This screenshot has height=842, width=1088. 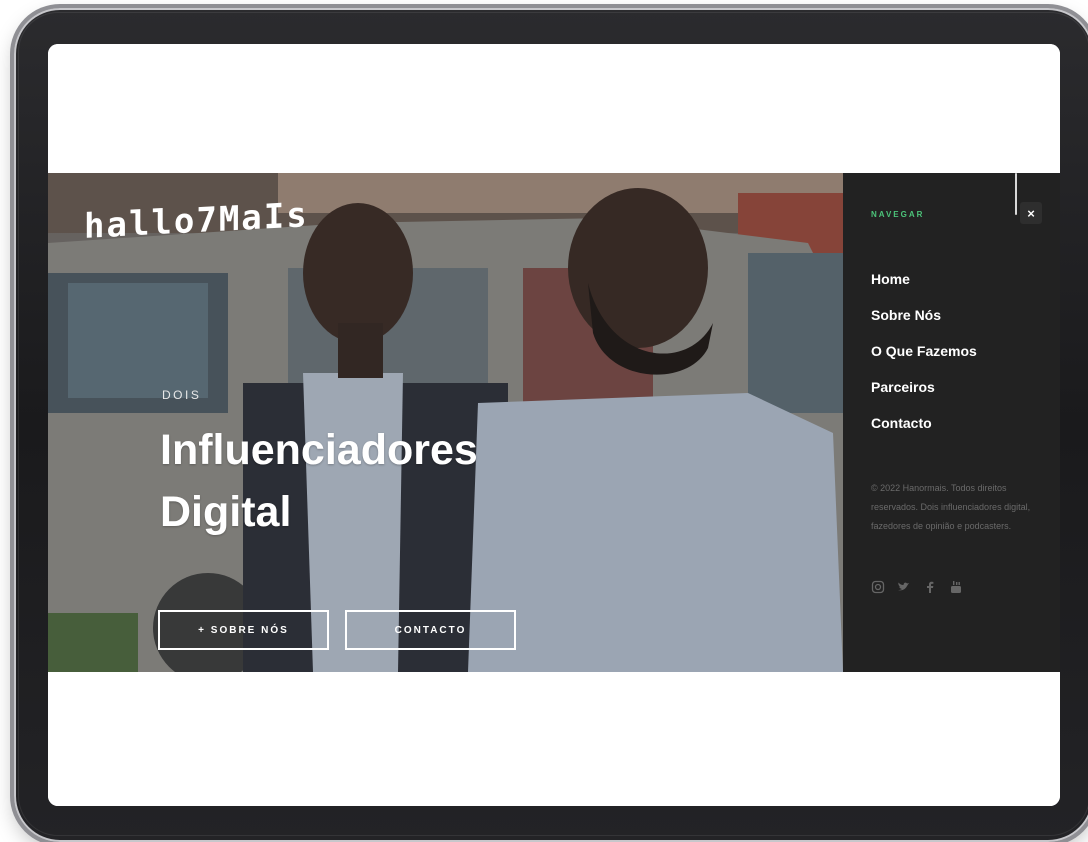 I want to click on hero-headline-line2: Digital, so click(x=226, y=512).